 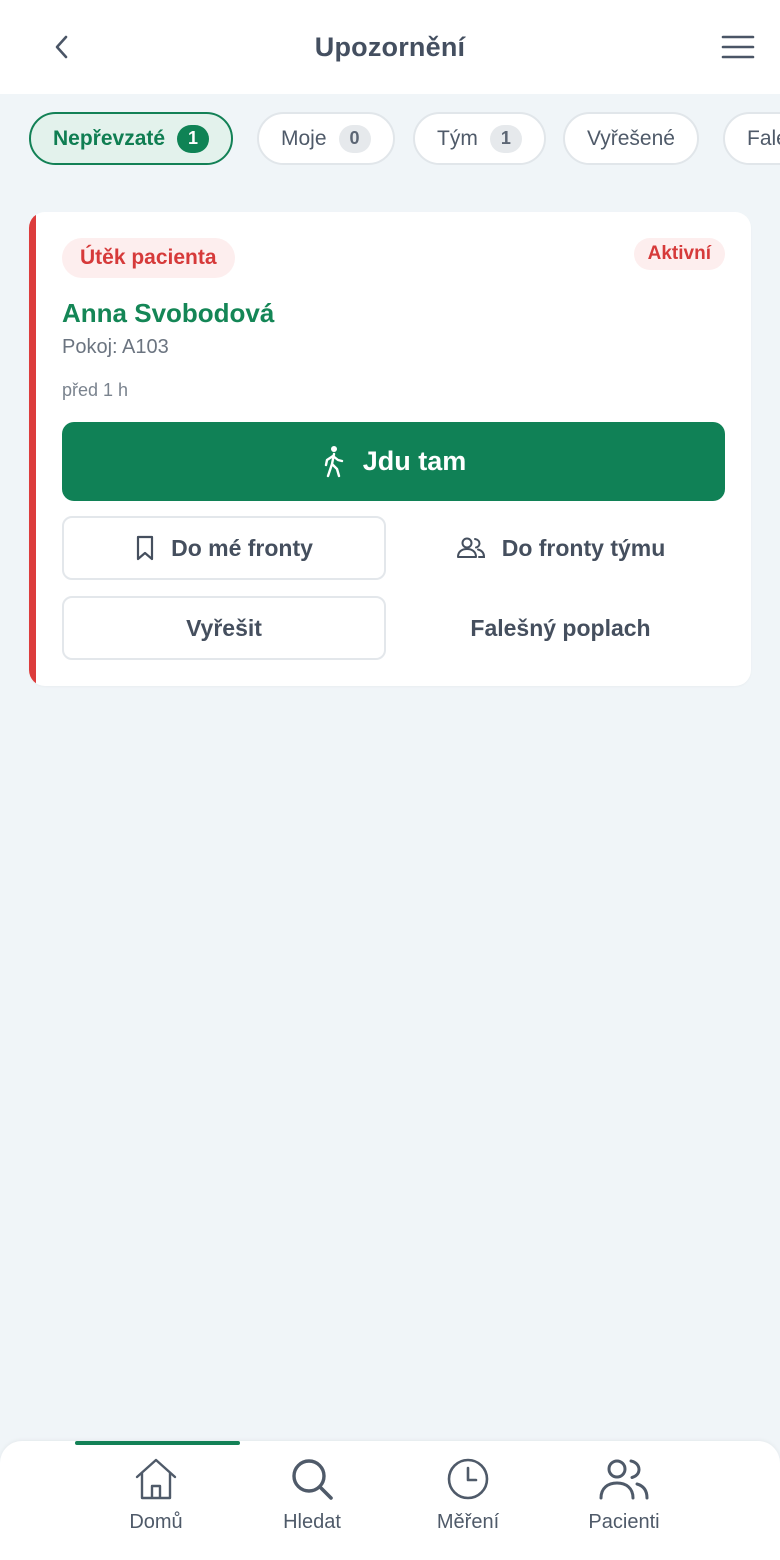 I want to click on tab-false-alarms: Falešné, so click(x=751, y=138).